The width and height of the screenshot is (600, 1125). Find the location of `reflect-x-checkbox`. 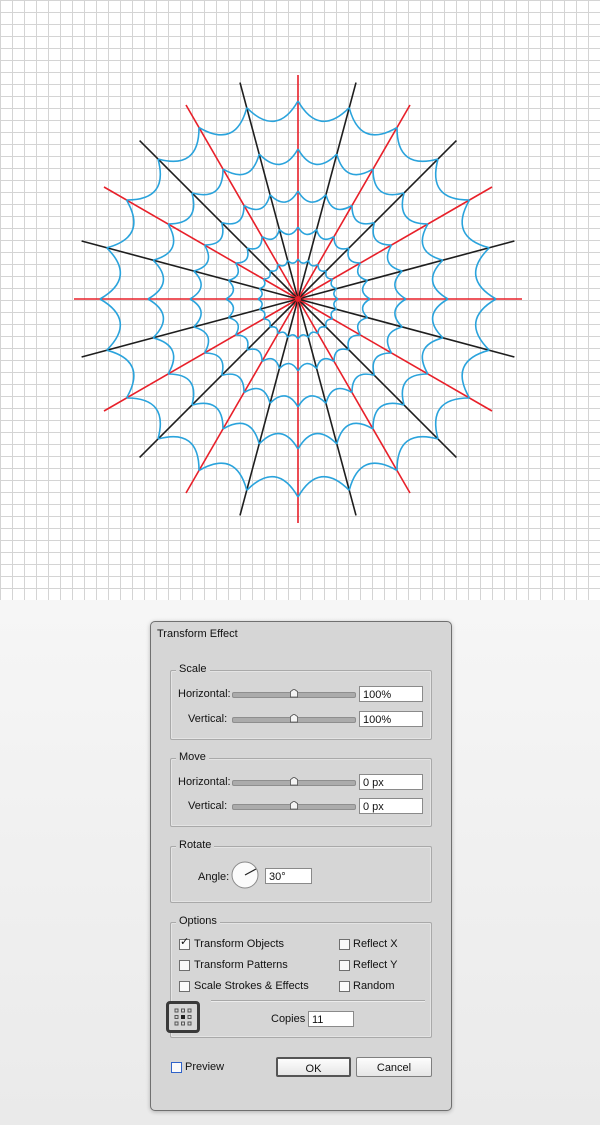

reflect-x-checkbox is located at coordinates (344, 944).